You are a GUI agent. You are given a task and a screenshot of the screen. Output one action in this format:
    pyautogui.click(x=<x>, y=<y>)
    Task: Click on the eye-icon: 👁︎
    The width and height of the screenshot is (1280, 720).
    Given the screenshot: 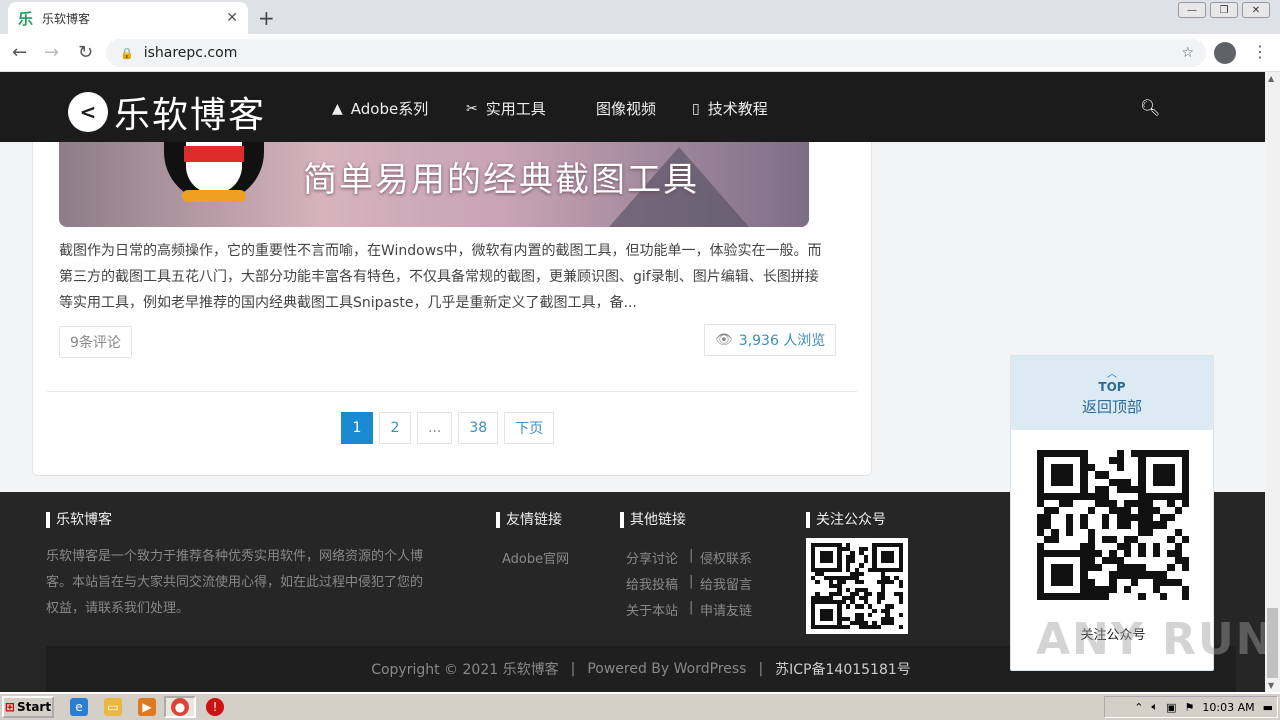 What is the action you would take?
    pyautogui.click(x=724, y=340)
    